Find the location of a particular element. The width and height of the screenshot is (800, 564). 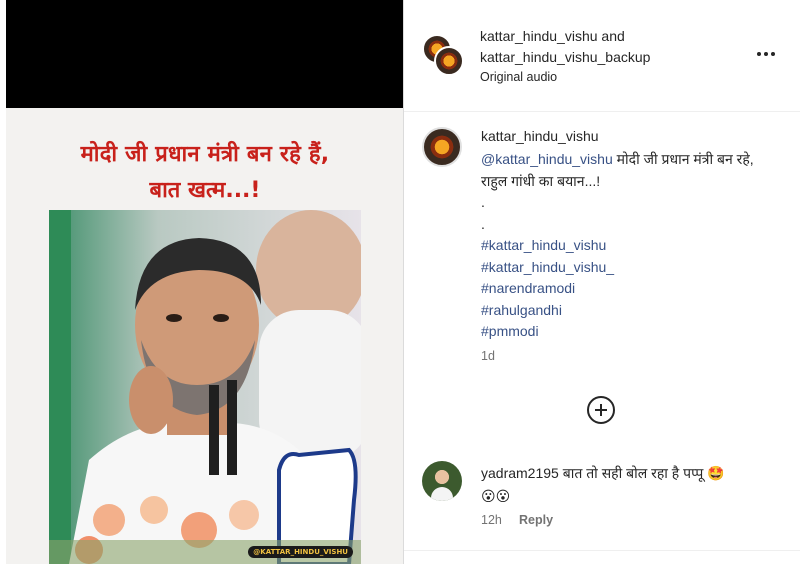

comment-text: बात तो सही बोल रहा है पप्पू is located at coordinates (633, 473).